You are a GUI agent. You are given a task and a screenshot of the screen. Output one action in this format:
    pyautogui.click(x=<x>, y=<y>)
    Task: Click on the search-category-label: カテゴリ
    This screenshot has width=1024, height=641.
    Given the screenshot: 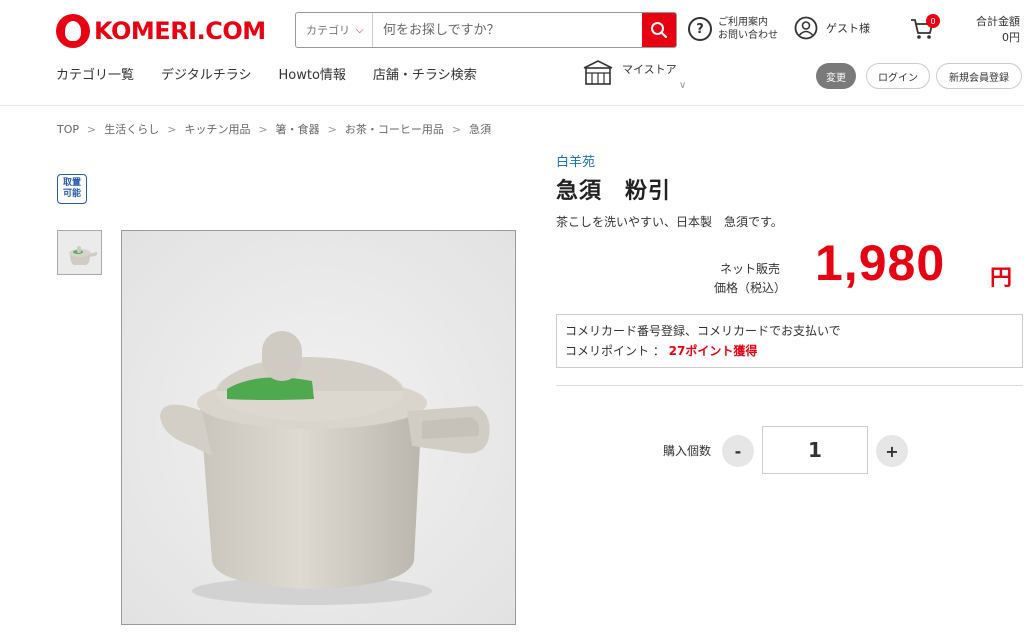 What is the action you would take?
    pyautogui.click(x=328, y=30)
    